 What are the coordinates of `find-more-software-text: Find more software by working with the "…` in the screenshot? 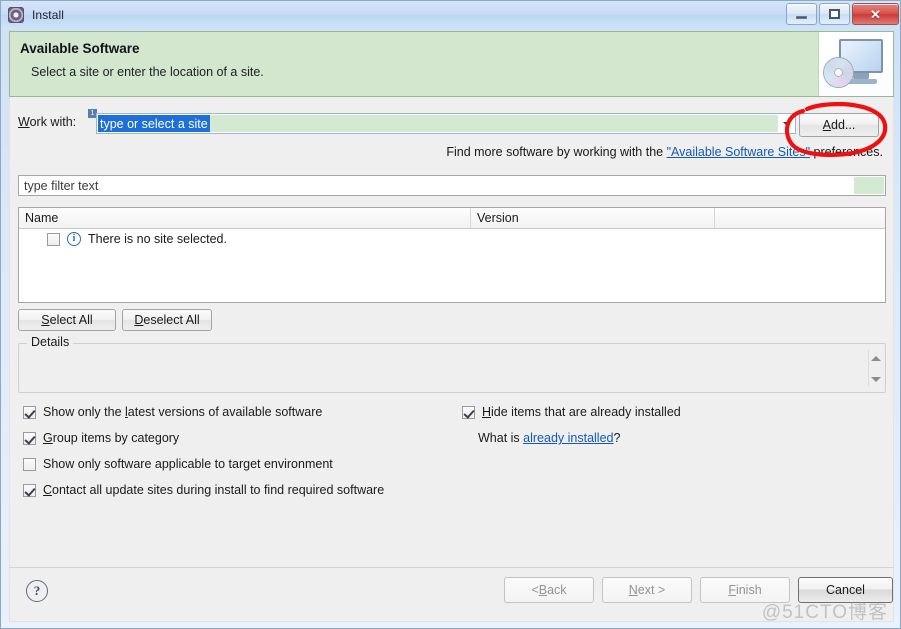 It's located at (664, 152).